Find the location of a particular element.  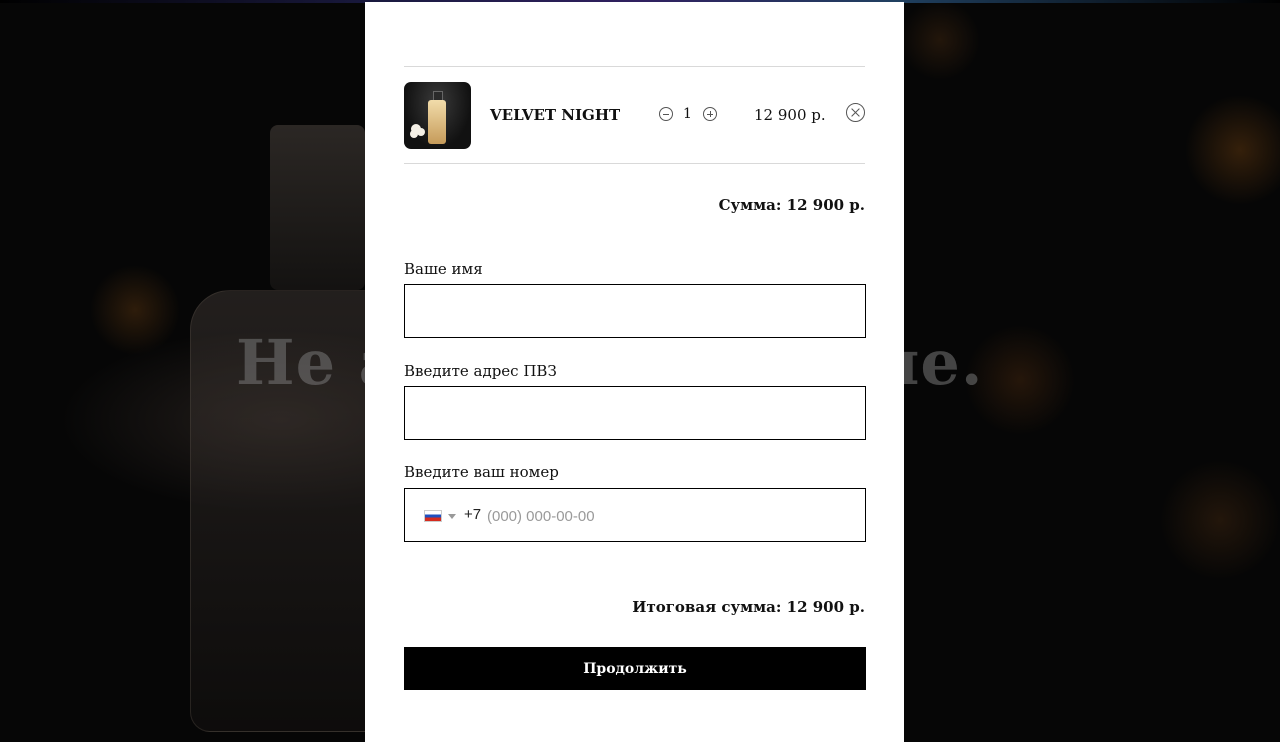

cart-divider-bottom is located at coordinates (634, 163).